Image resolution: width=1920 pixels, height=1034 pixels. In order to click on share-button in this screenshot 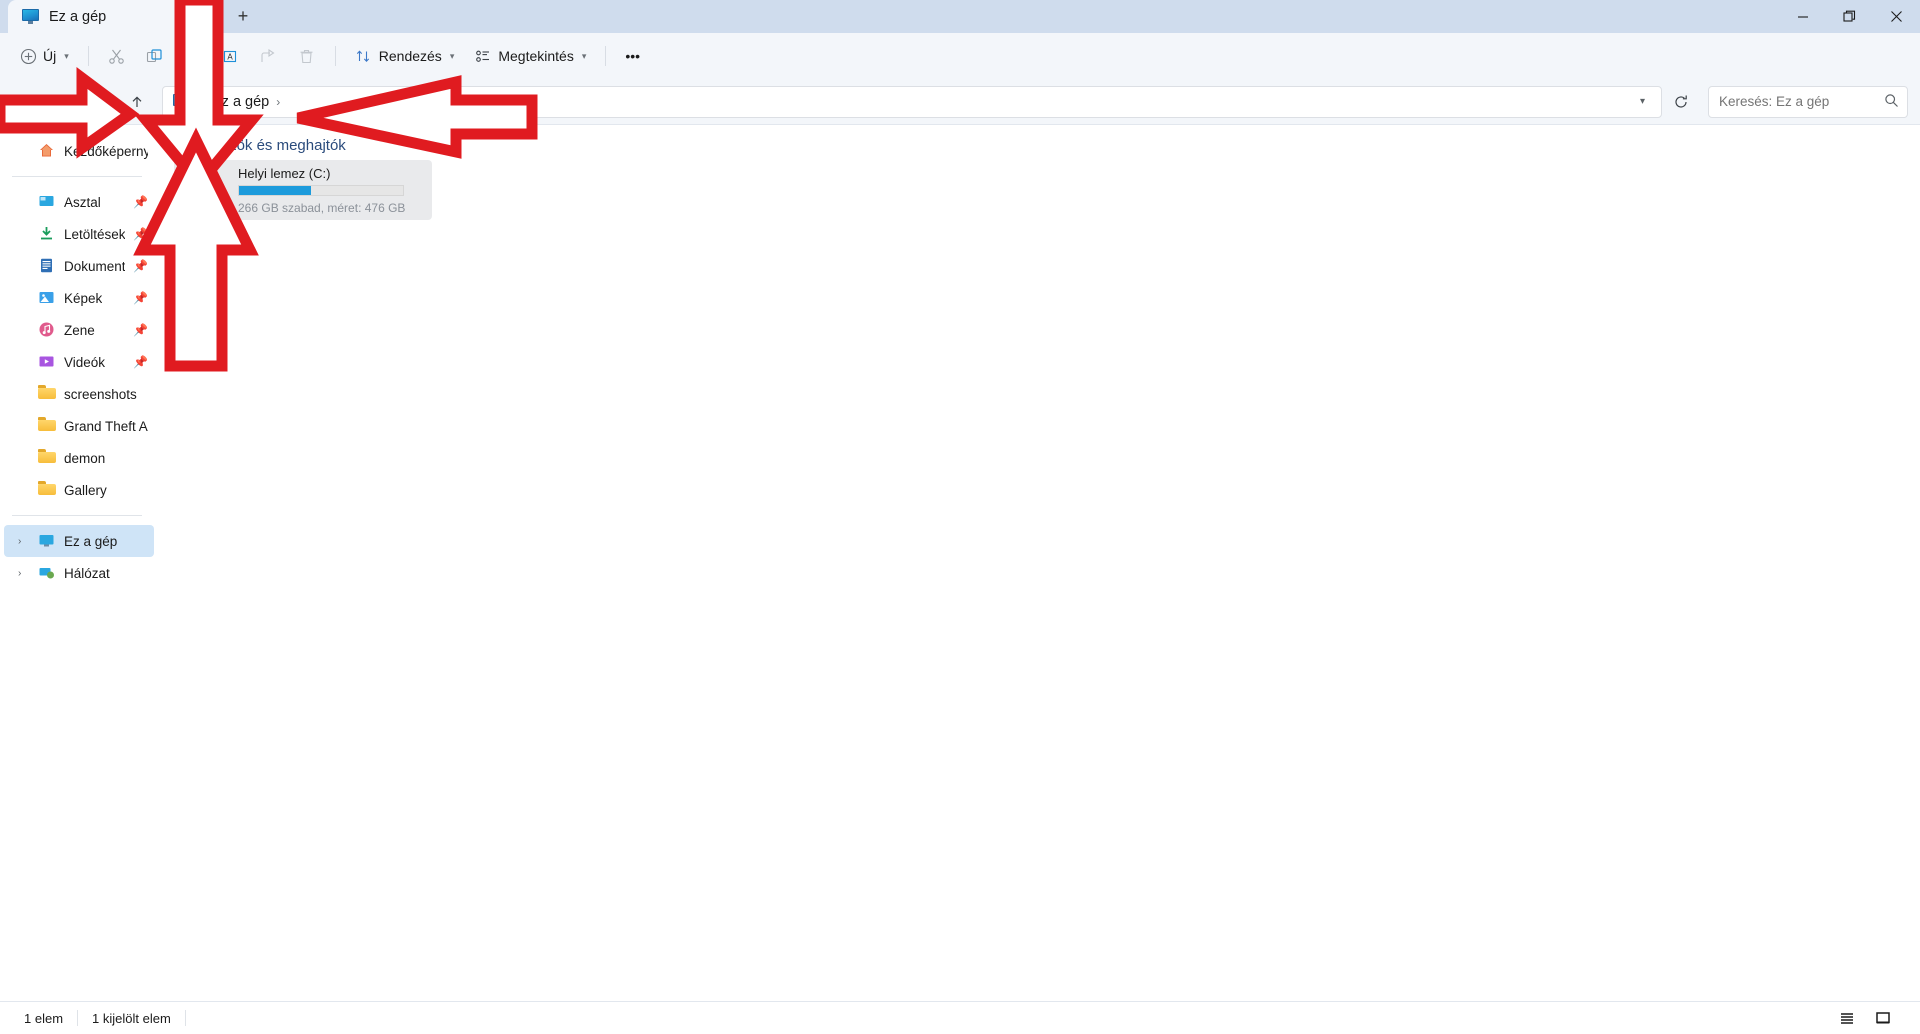, I will do `click(269, 56)`.